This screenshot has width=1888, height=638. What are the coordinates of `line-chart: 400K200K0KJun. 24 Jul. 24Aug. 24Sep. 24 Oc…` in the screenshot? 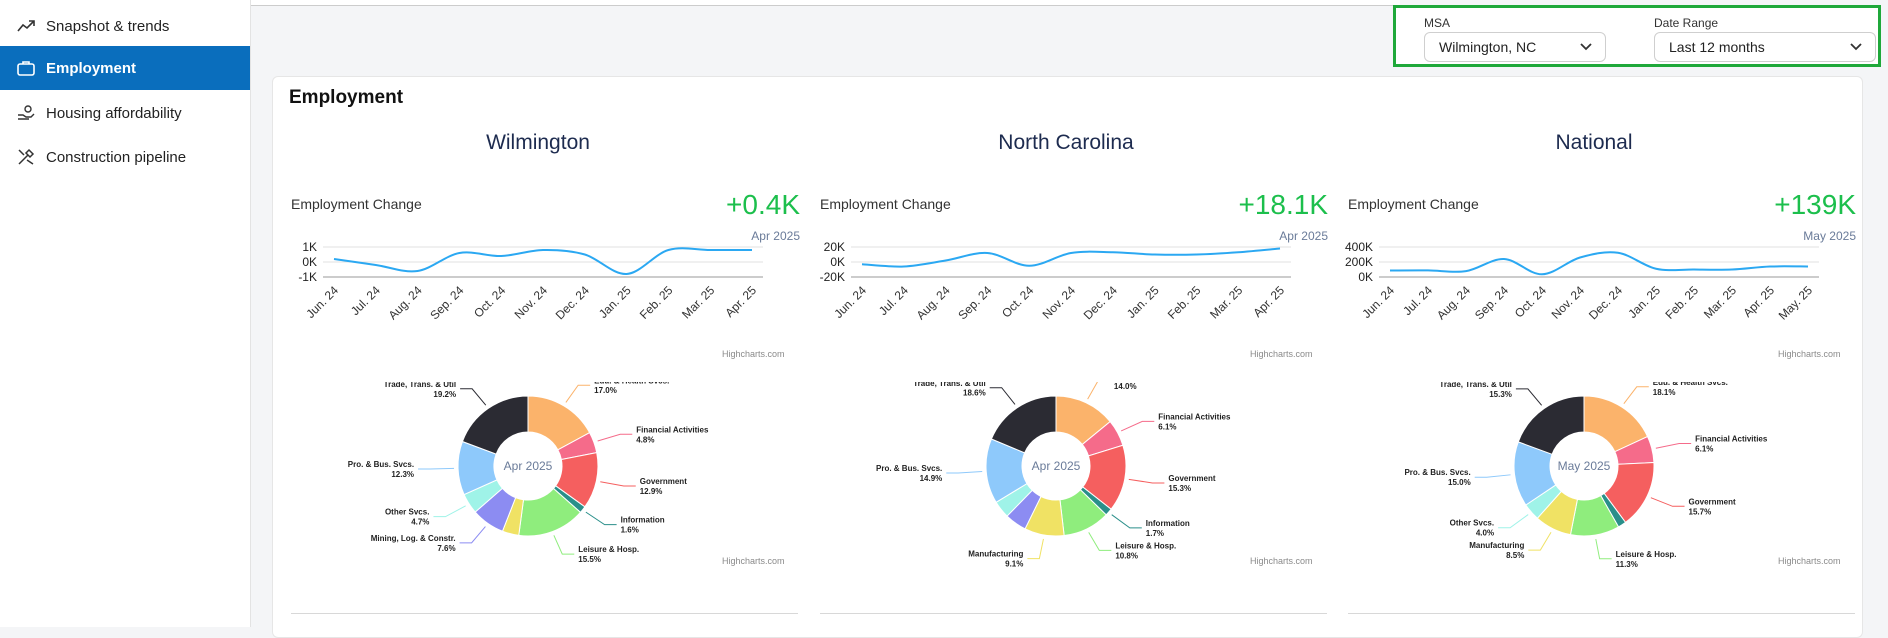 It's located at (1582, 282).